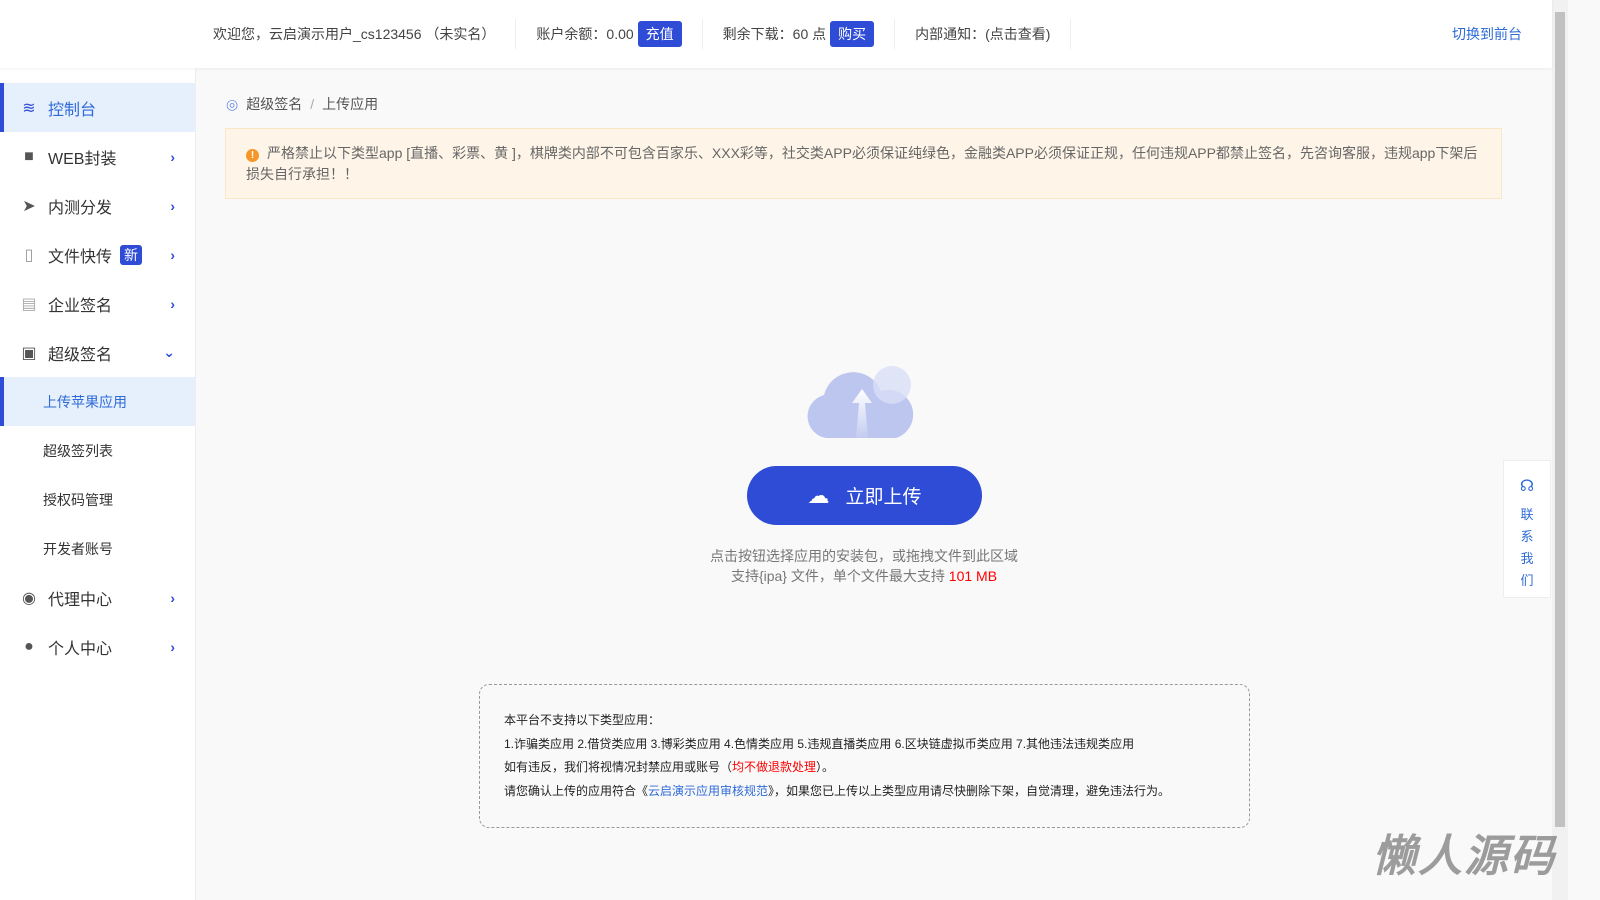 This screenshot has width=1600, height=900. Describe the element at coordinates (818, 495) in the screenshot. I see `cloud-upload-icon: ☁` at that location.